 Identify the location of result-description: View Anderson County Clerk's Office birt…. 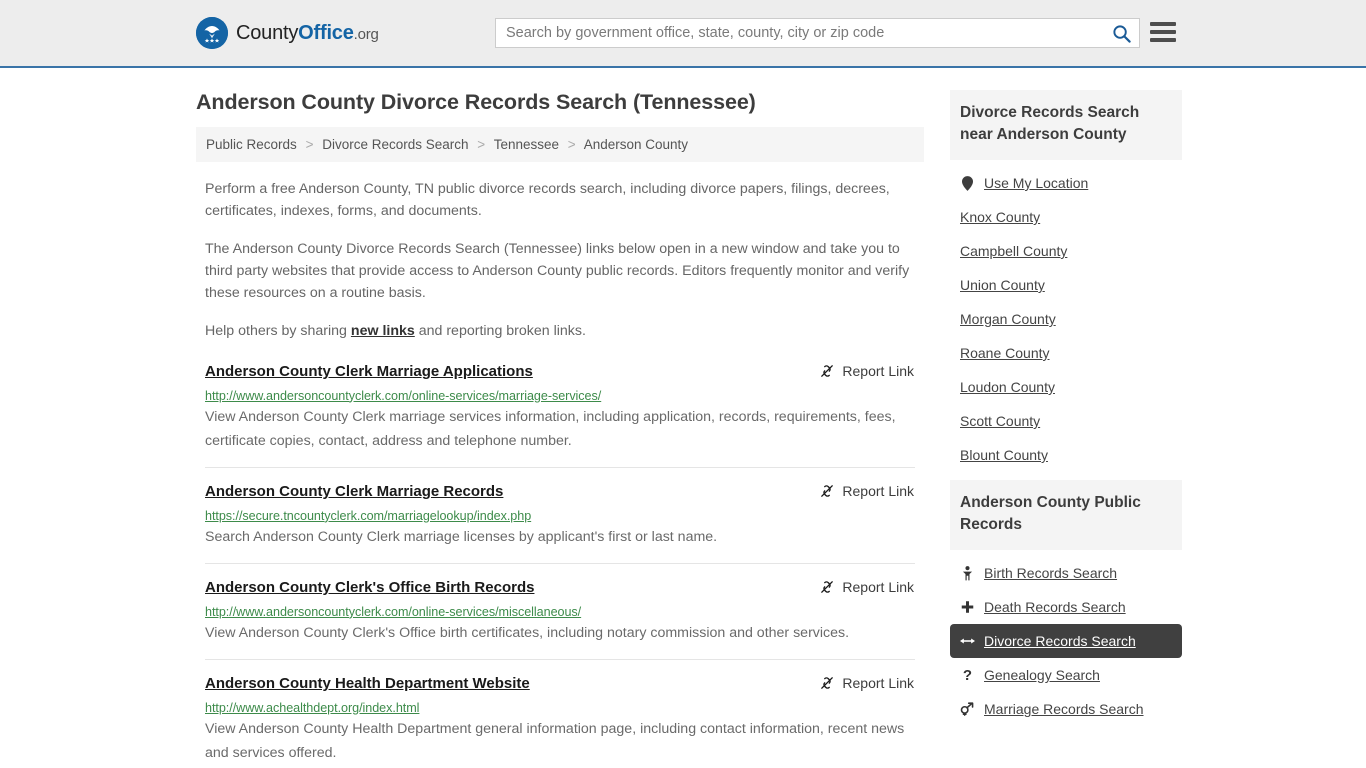
(527, 632).